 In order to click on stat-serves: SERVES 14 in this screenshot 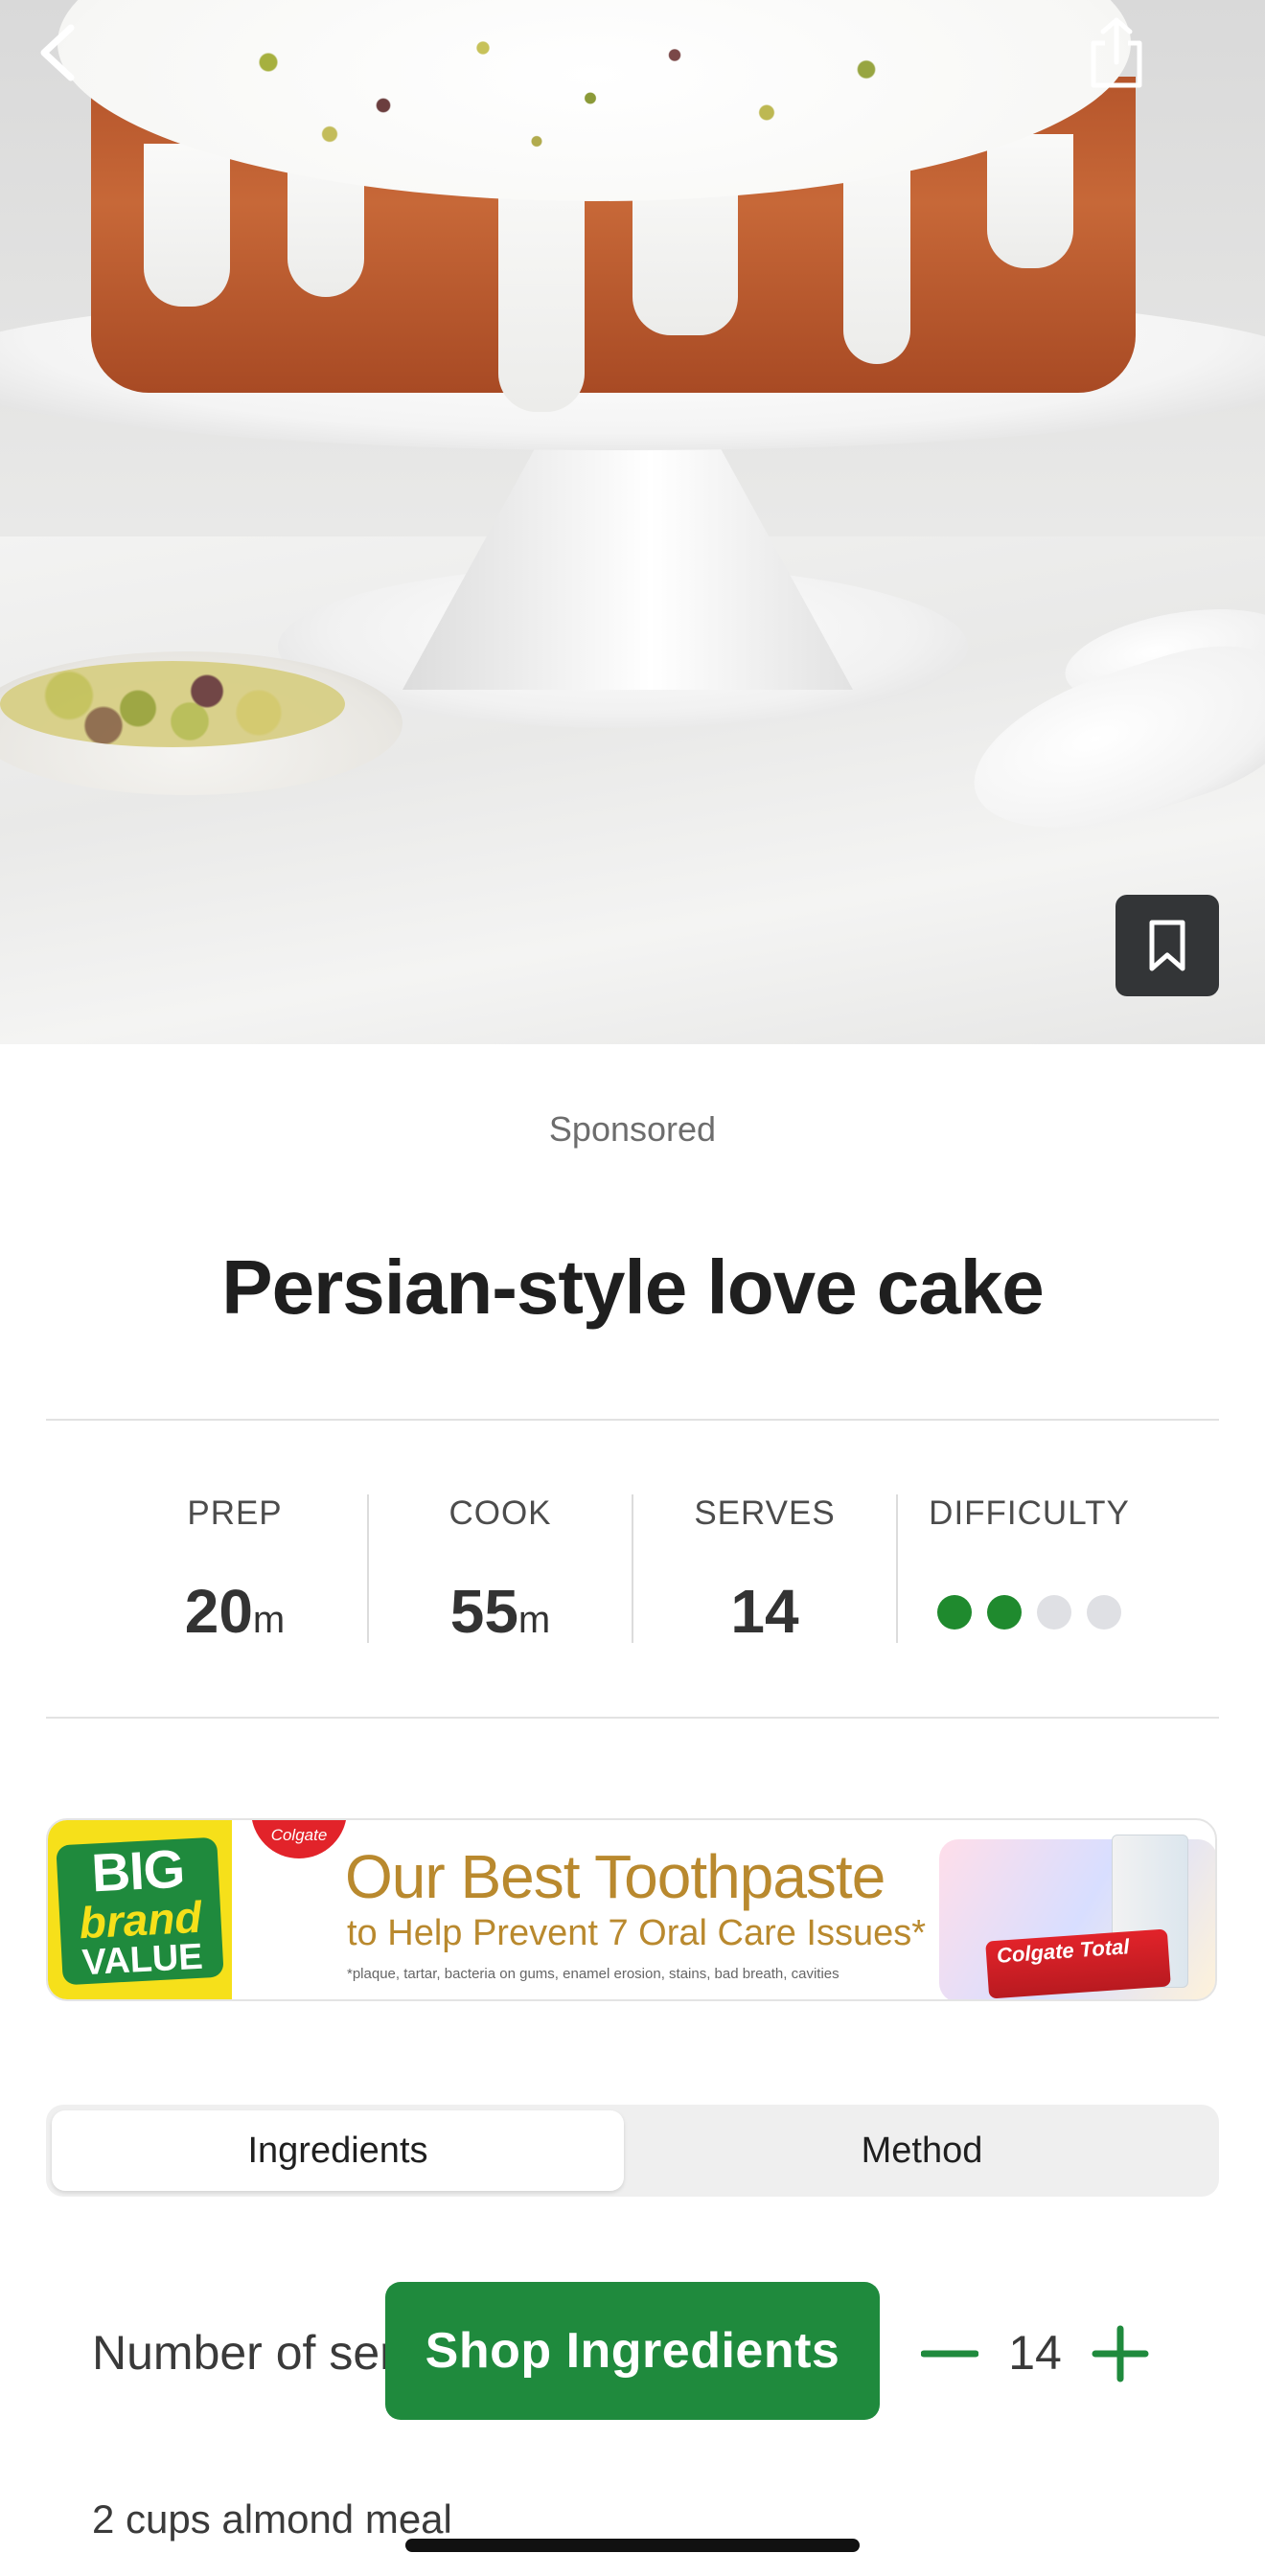, I will do `click(764, 1570)`.